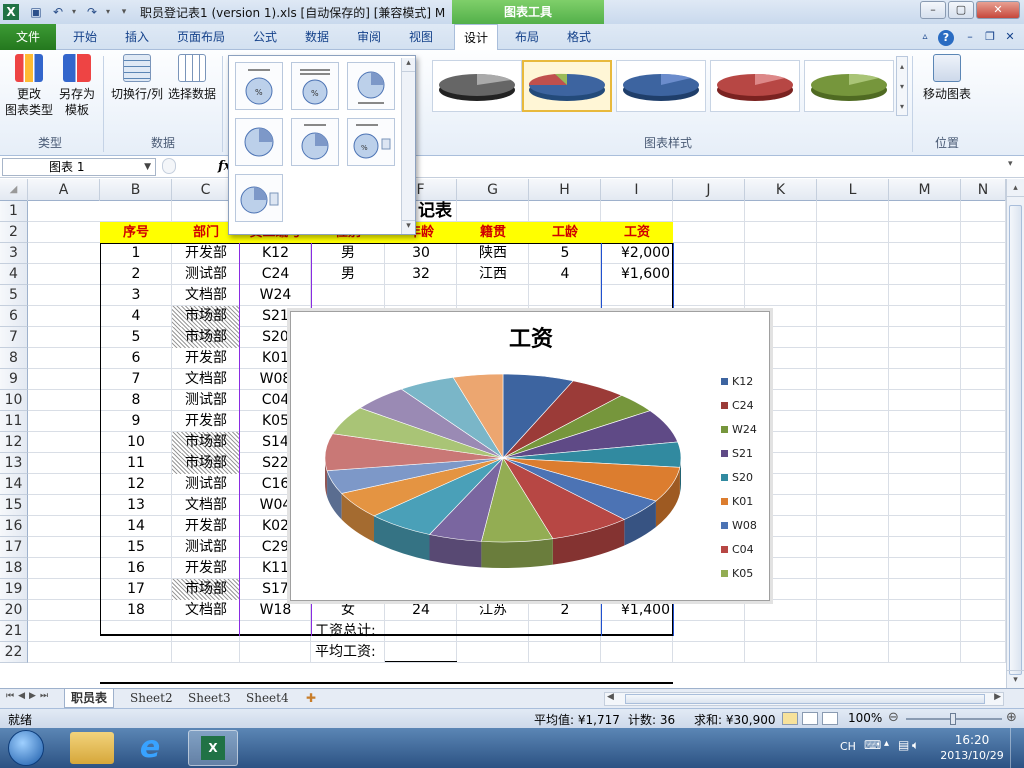 The image size is (1024, 768). What do you see at coordinates (637, 274) in the screenshot?
I see `table-cell: ¥1,600` at bounding box center [637, 274].